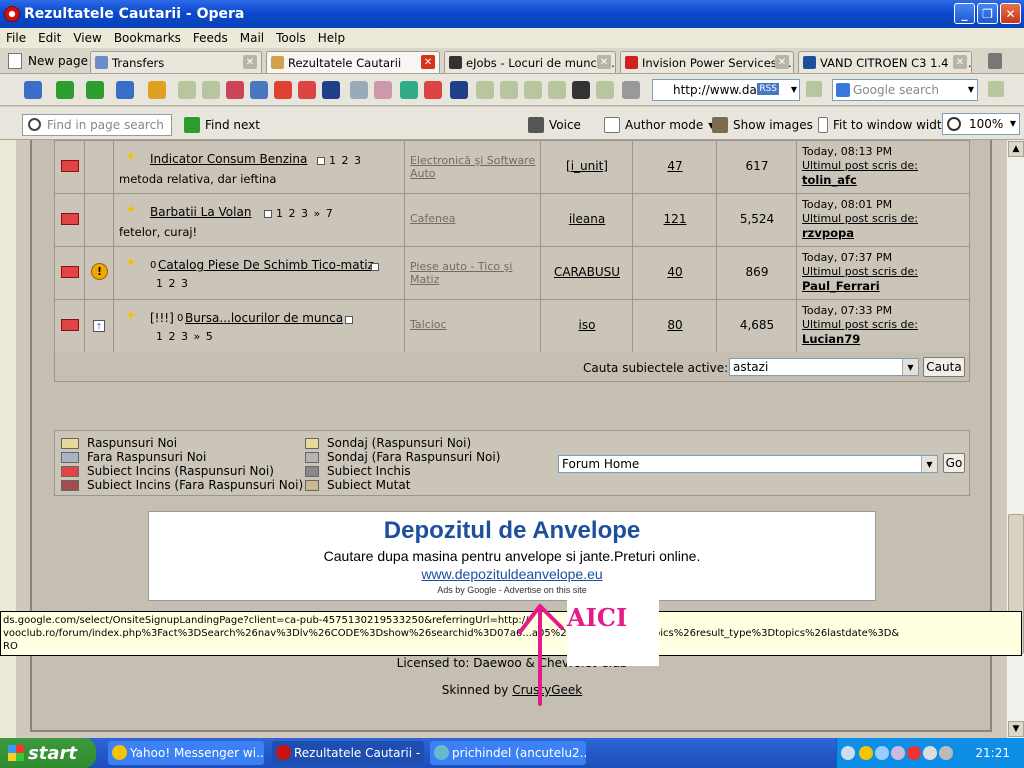 The height and width of the screenshot is (768, 1024). Describe the element at coordinates (474, 273) in the screenshot. I see `forum-link: Piese auto - Tico şi Matiz` at that location.